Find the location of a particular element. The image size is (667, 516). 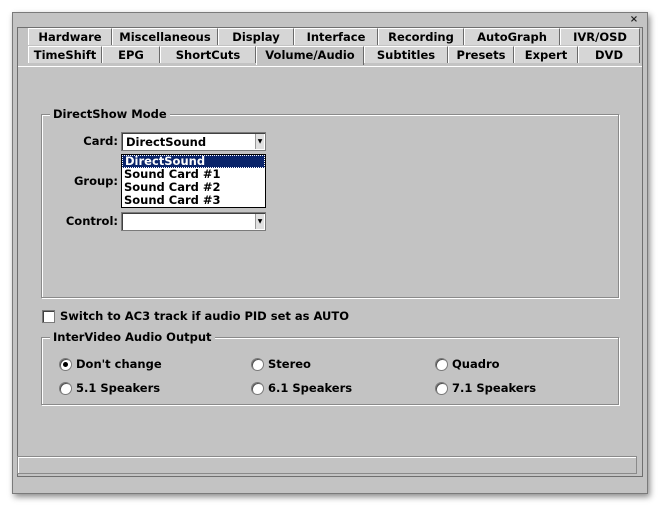

tab-expert: Expert is located at coordinates (546, 54).